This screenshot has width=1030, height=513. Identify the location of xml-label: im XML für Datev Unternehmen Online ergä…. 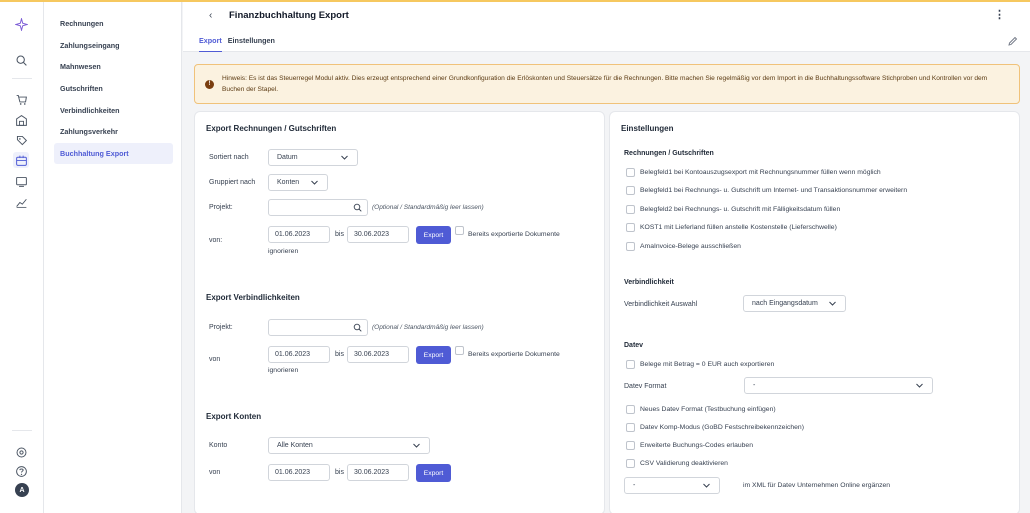
(817, 485).